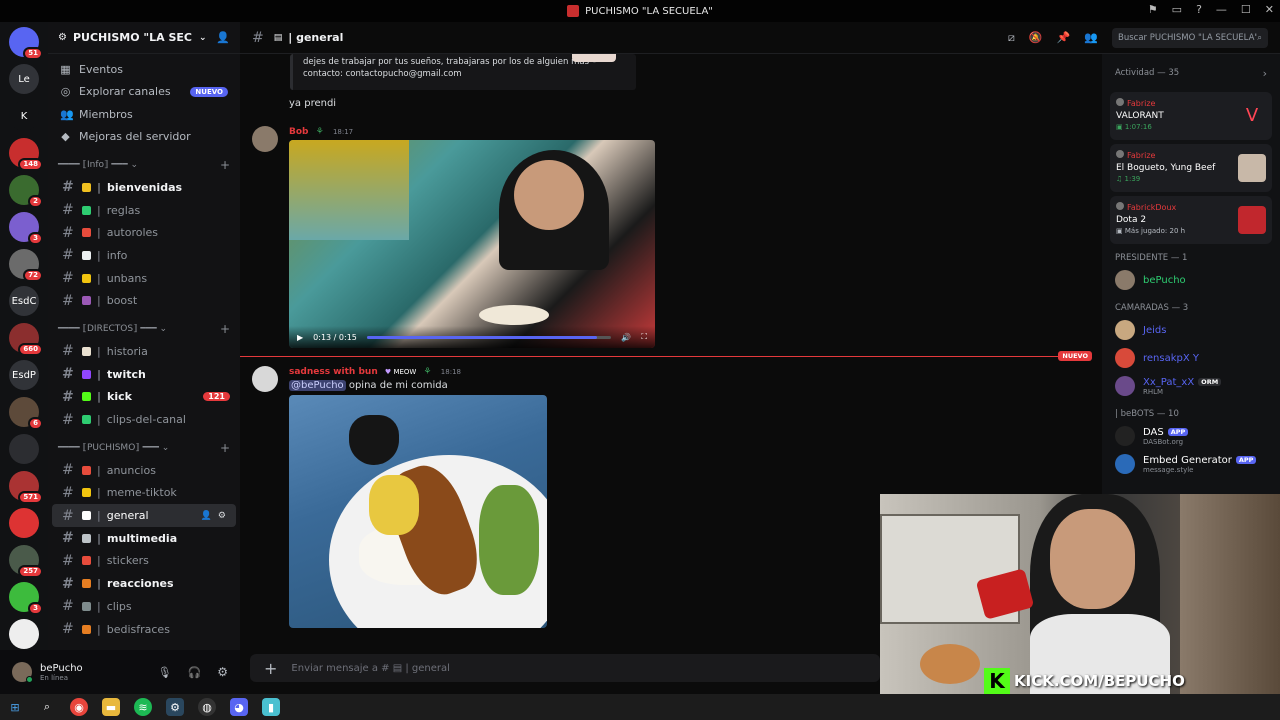 The width and height of the screenshot is (1280, 720). I want to click on mention: @bePucho, so click(317, 385).